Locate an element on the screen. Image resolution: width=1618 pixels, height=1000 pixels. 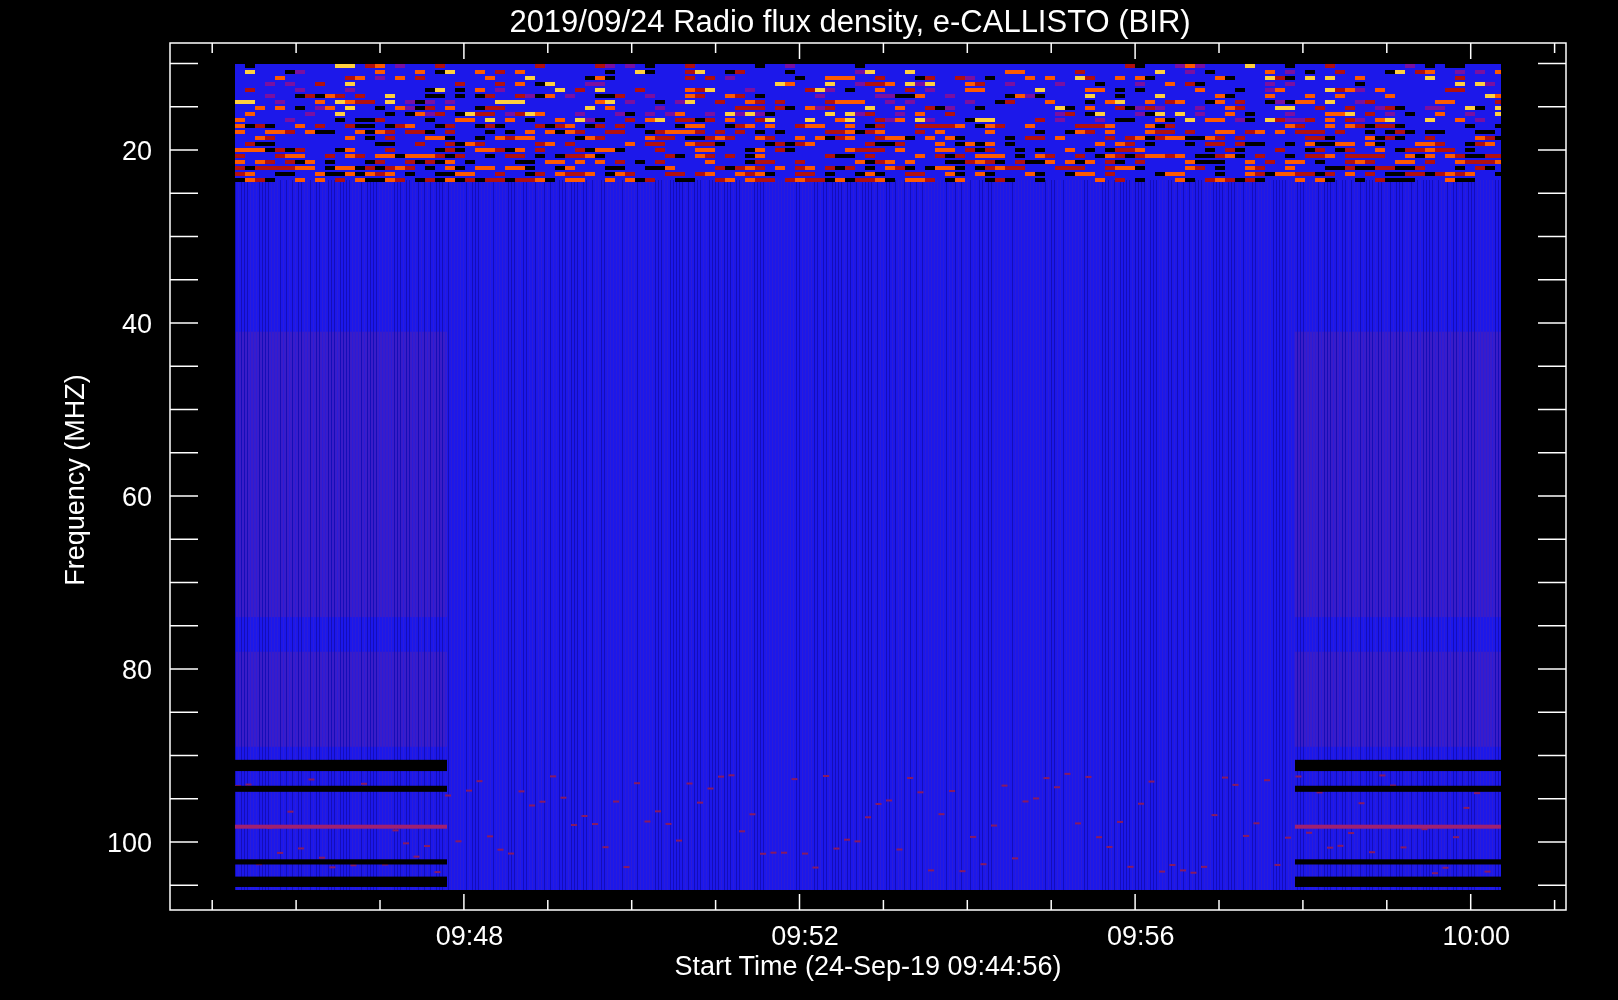
tick-label: 09:56 is located at coordinates (1140, 936).